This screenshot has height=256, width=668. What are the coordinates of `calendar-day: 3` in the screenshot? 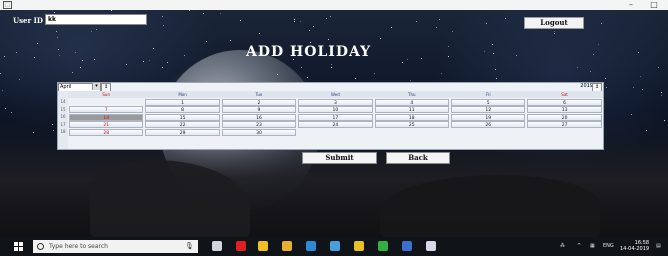 It's located at (335, 102).